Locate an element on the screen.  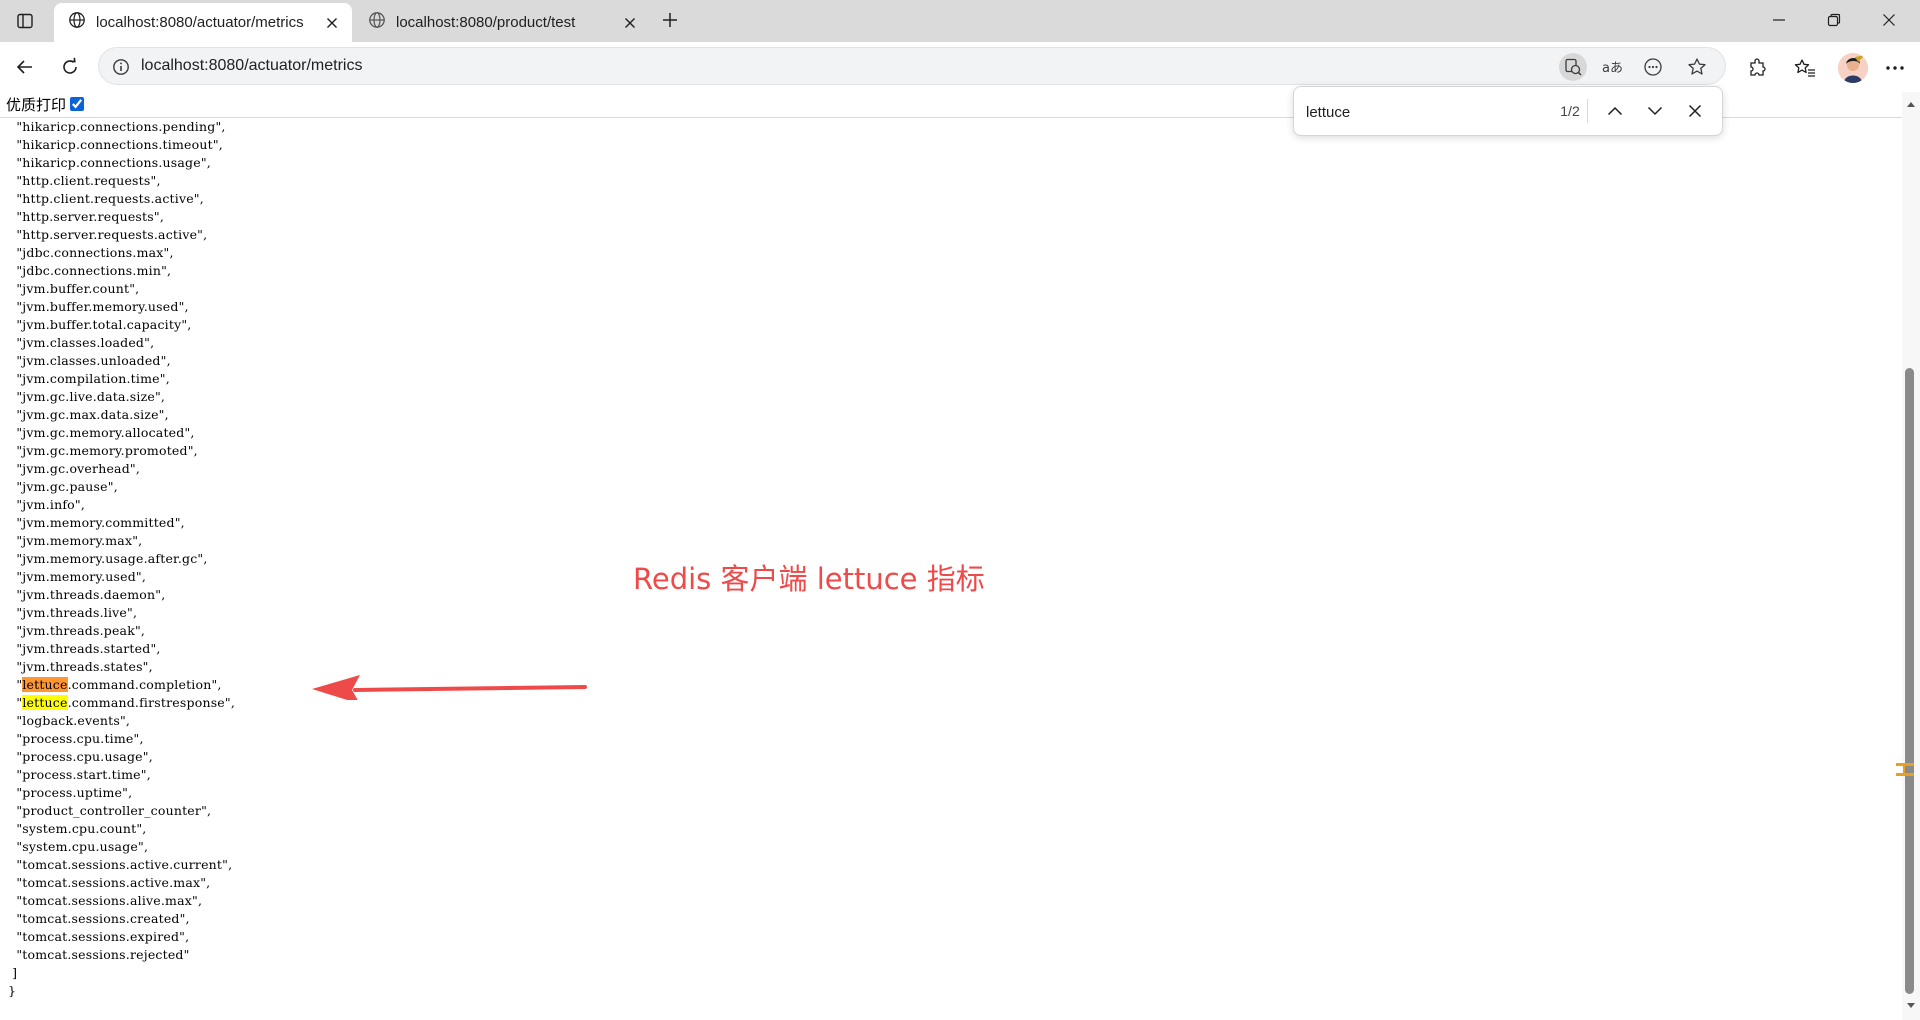
find-bar: 1/2 is located at coordinates (1508, 111).